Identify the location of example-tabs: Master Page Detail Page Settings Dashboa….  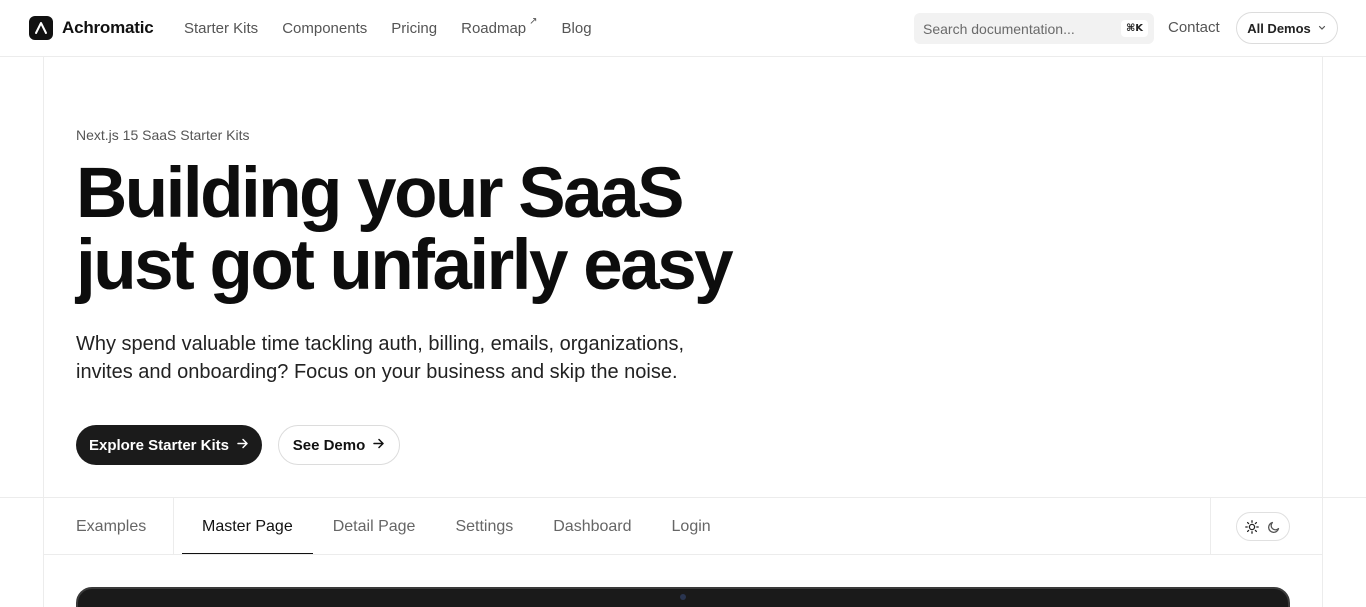
(456, 526).